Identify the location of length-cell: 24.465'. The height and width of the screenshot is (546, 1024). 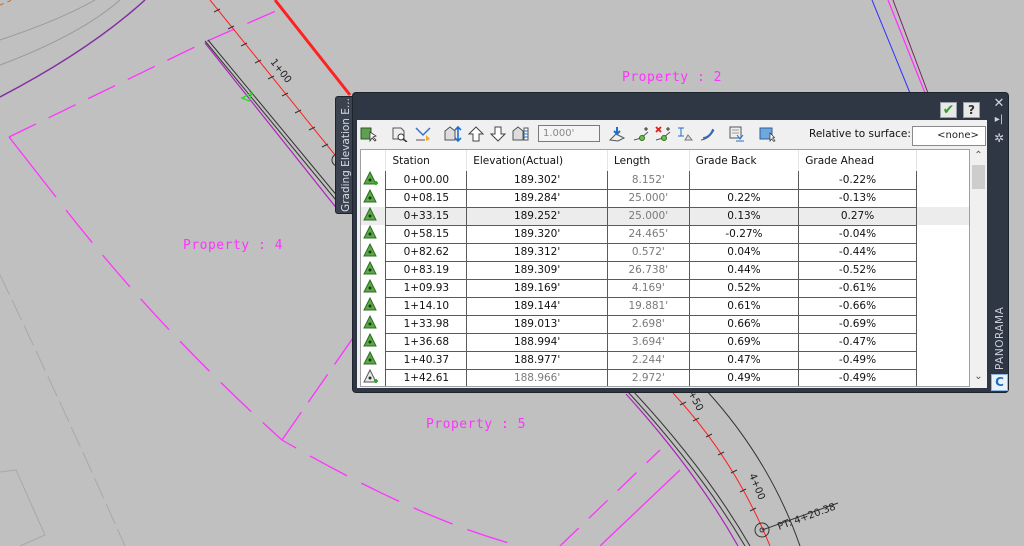
(648, 234).